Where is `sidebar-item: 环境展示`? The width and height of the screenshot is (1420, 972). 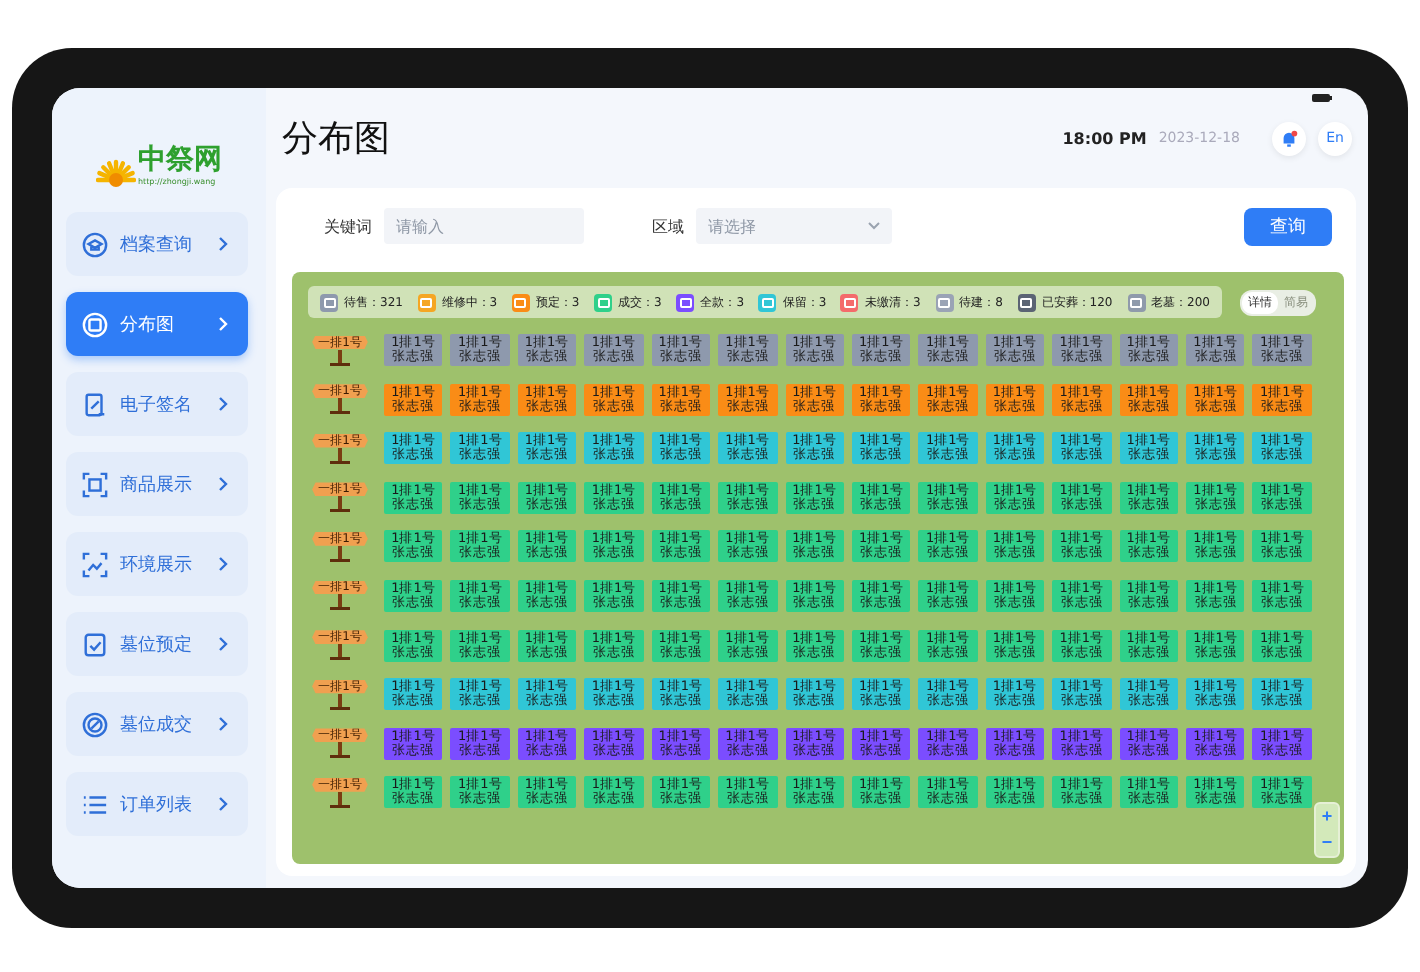 sidebar-item: 环境展示 is located at coordinates (157, 564).